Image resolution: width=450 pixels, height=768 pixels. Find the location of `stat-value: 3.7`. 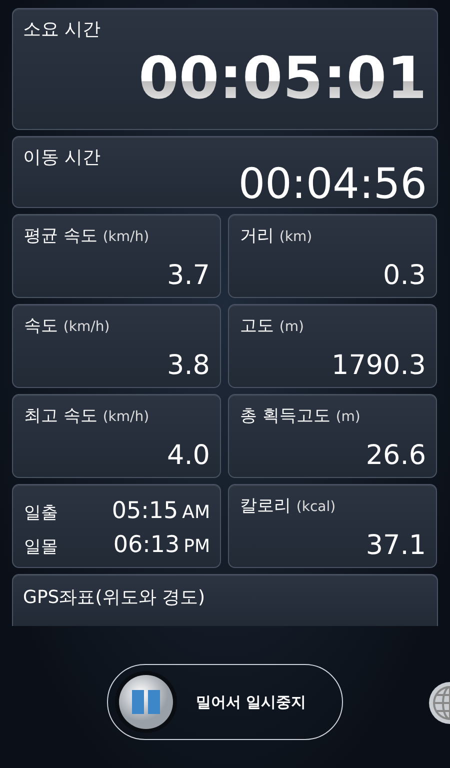

stat-value: 3.7 is located at coordinates (188, 275).